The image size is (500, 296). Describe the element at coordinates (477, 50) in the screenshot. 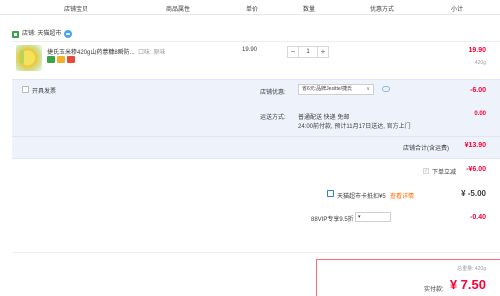

I see `item-subtotal: 19.90` at that location.